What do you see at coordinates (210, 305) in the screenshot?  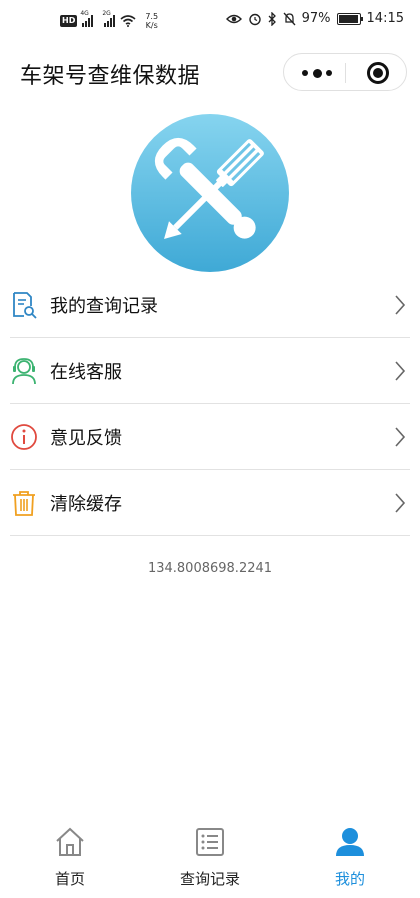 I see `menu-item-query-history: 我的查询记录` at bounding box center [210, 305].